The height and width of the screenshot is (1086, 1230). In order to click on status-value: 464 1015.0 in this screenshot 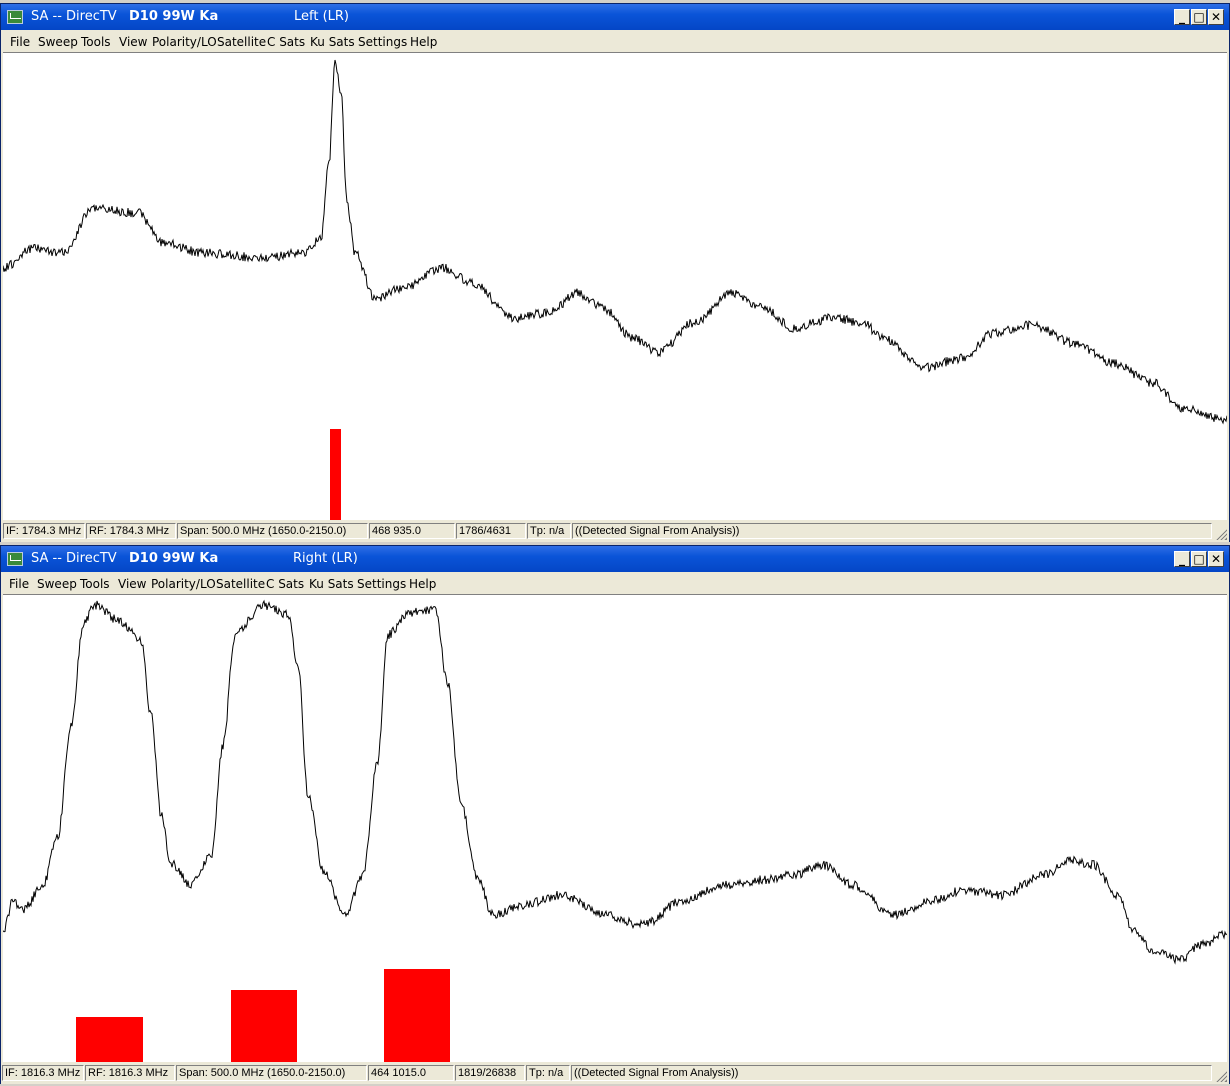, I will do `click(411, 1073)`.